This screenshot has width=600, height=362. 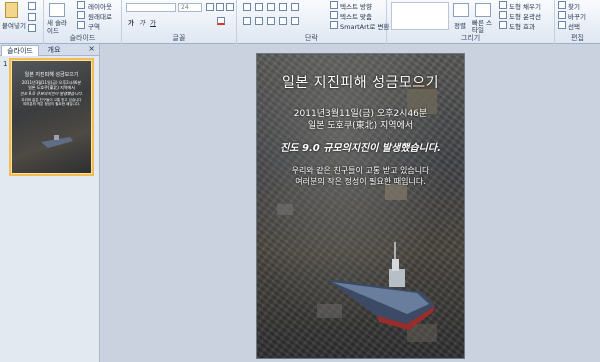 I want to click on grow-font-icon, so click(x=210, y=7).